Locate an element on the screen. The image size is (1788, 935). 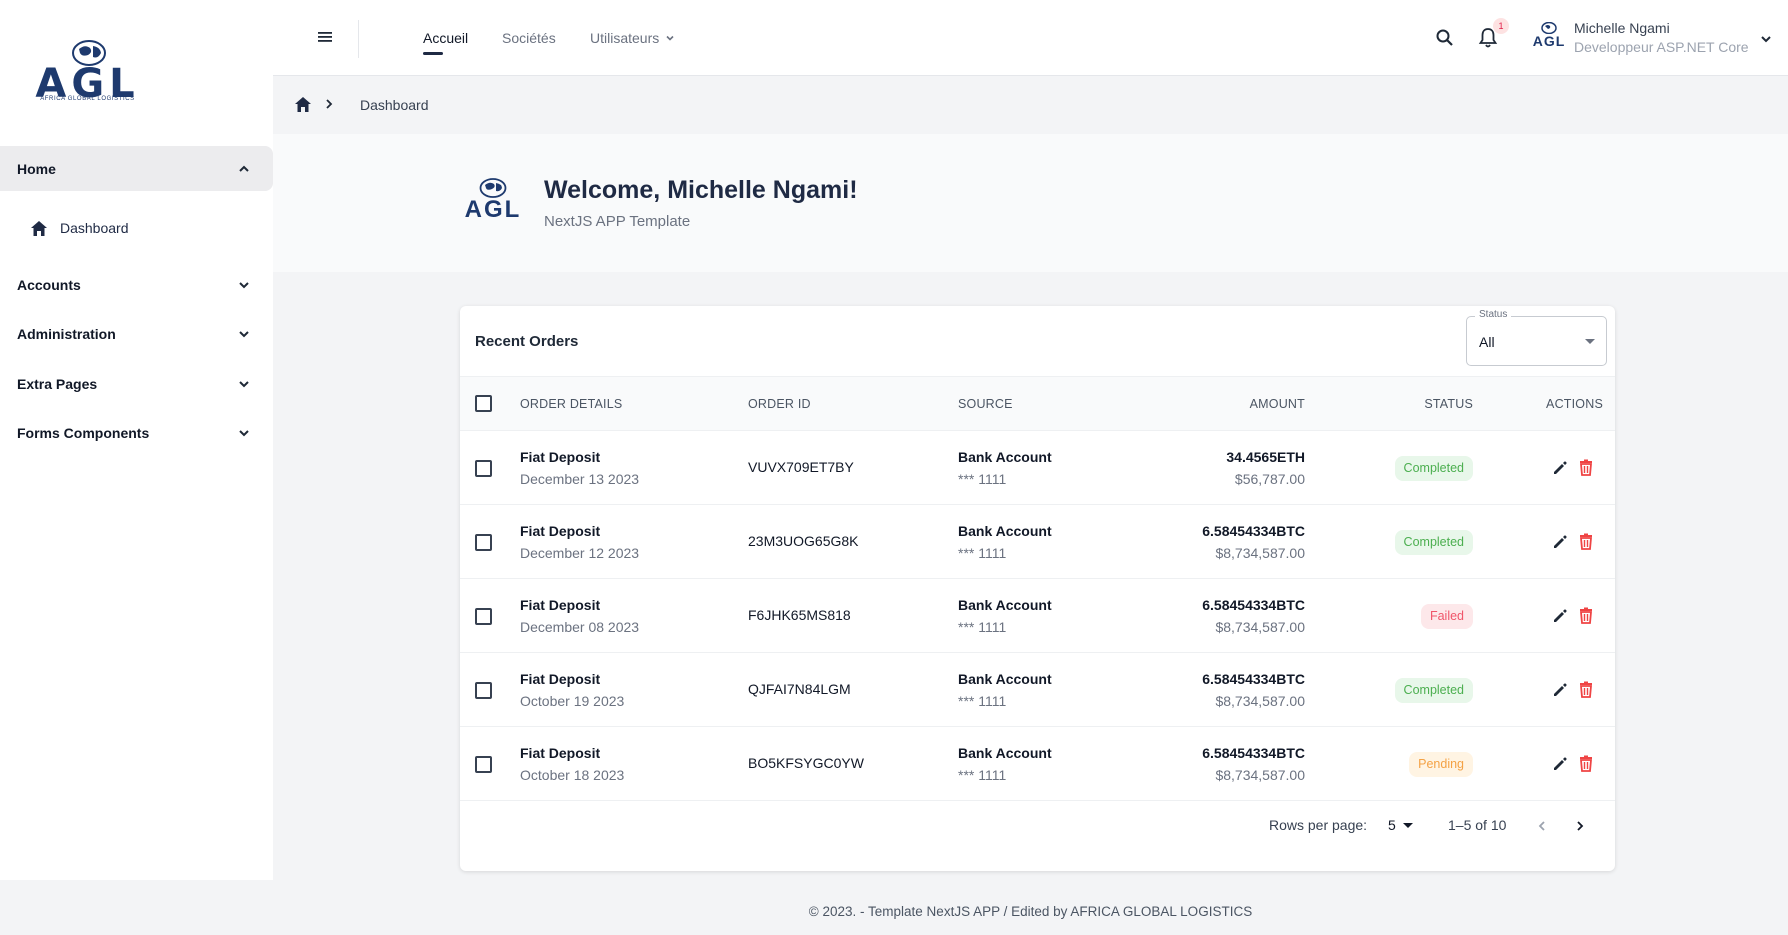
sidebar-item-dashboard: Dashboard is located at coordinates (79, 228).